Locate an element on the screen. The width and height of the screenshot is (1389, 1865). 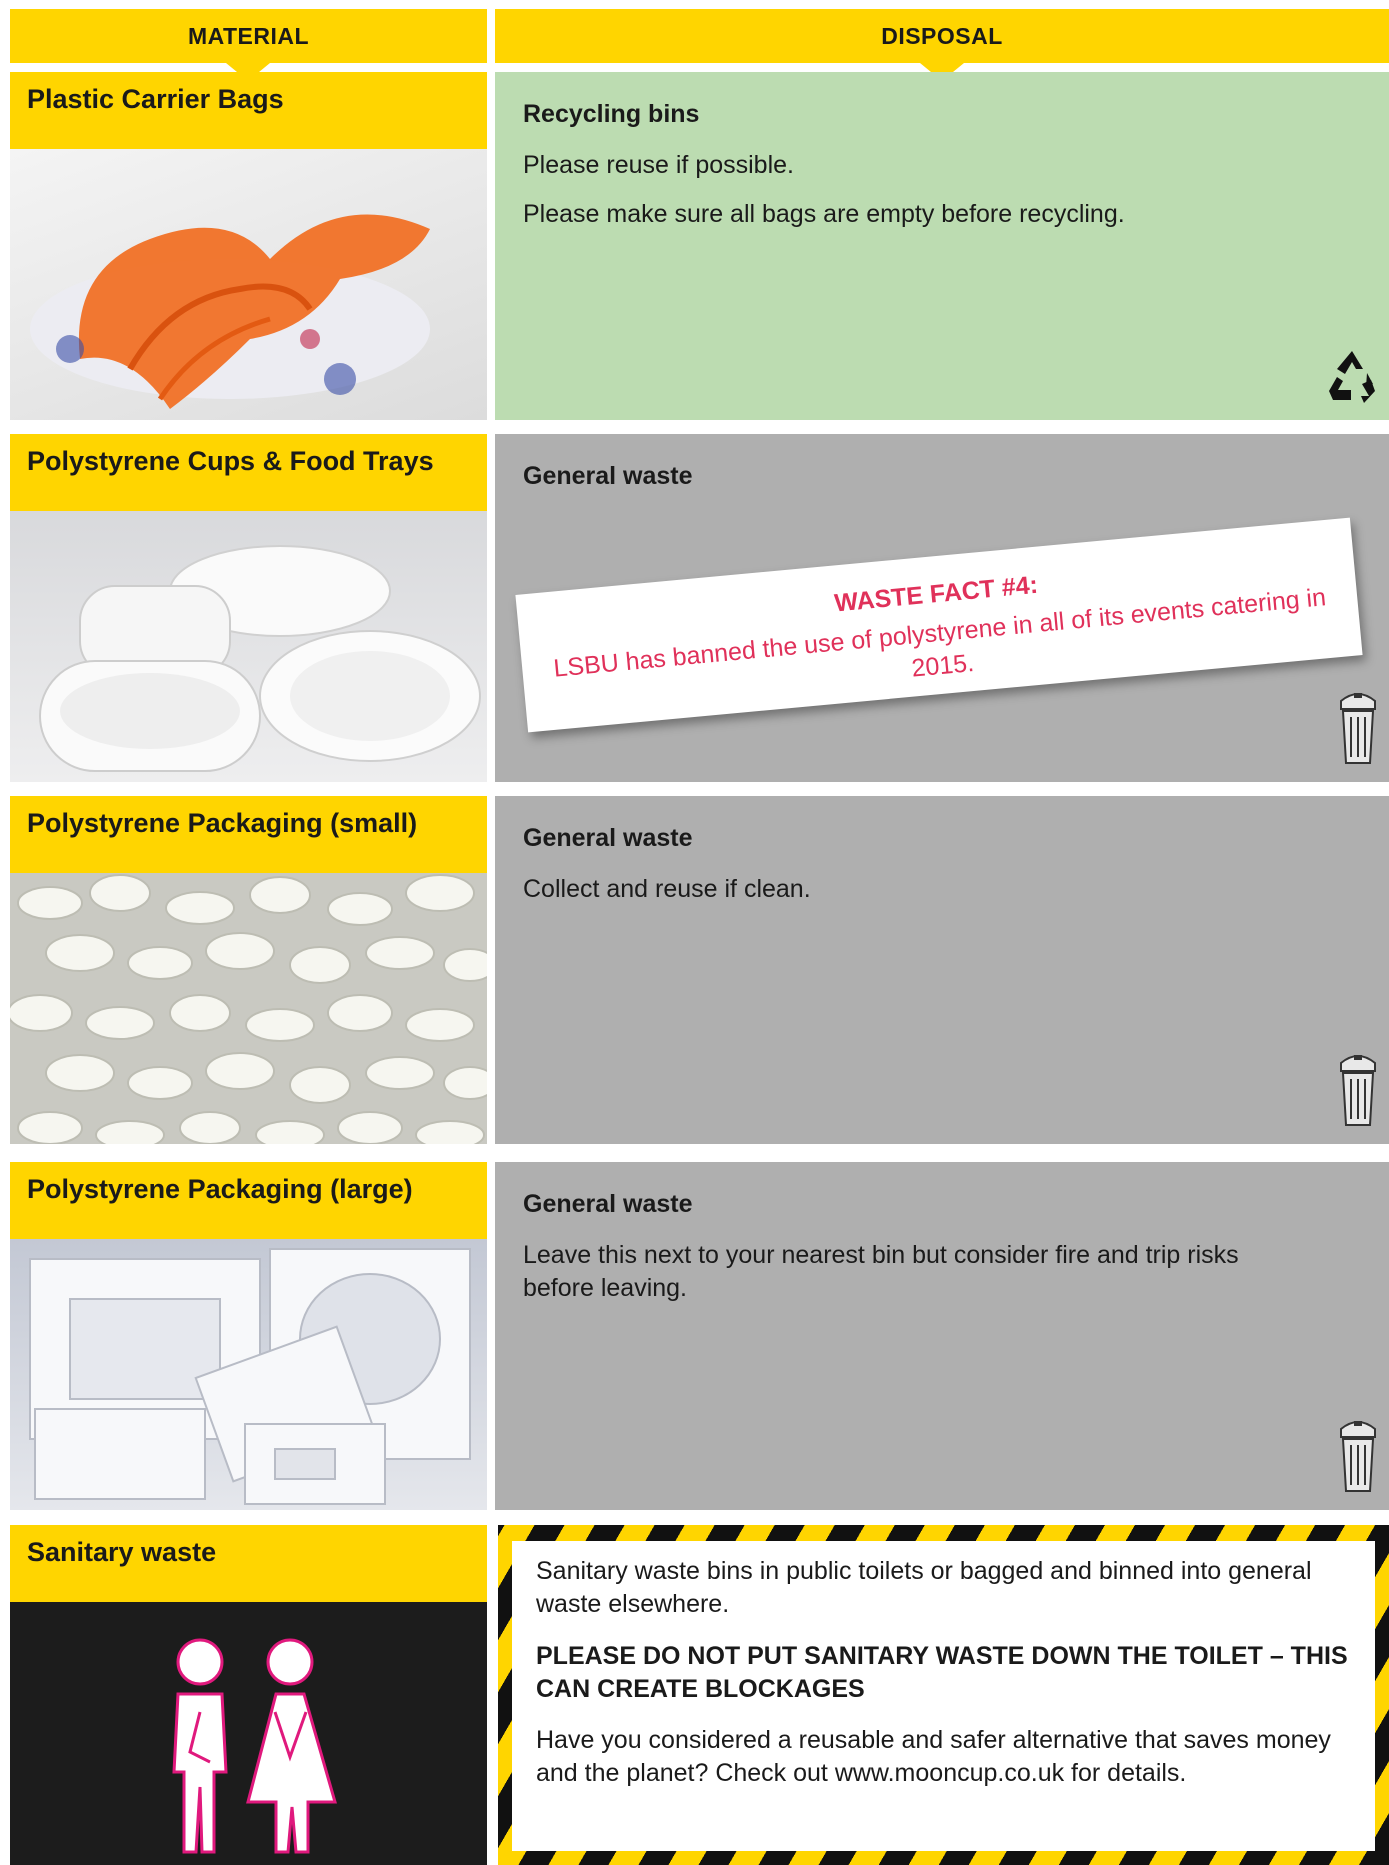
polystyrene-trays-photo is located at coordinates (248, 646).